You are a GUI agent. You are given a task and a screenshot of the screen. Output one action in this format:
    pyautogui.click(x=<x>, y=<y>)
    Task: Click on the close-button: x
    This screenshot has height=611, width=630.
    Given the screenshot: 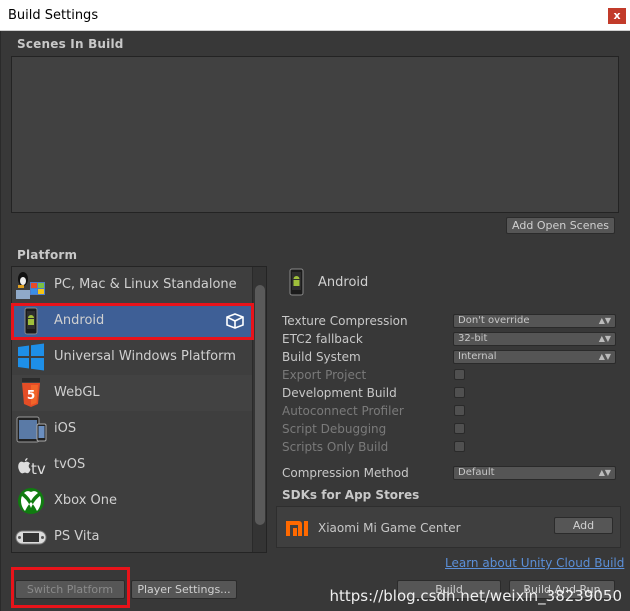 What is the action you would take?
    pyautogui.click(x=617, y=16)
    